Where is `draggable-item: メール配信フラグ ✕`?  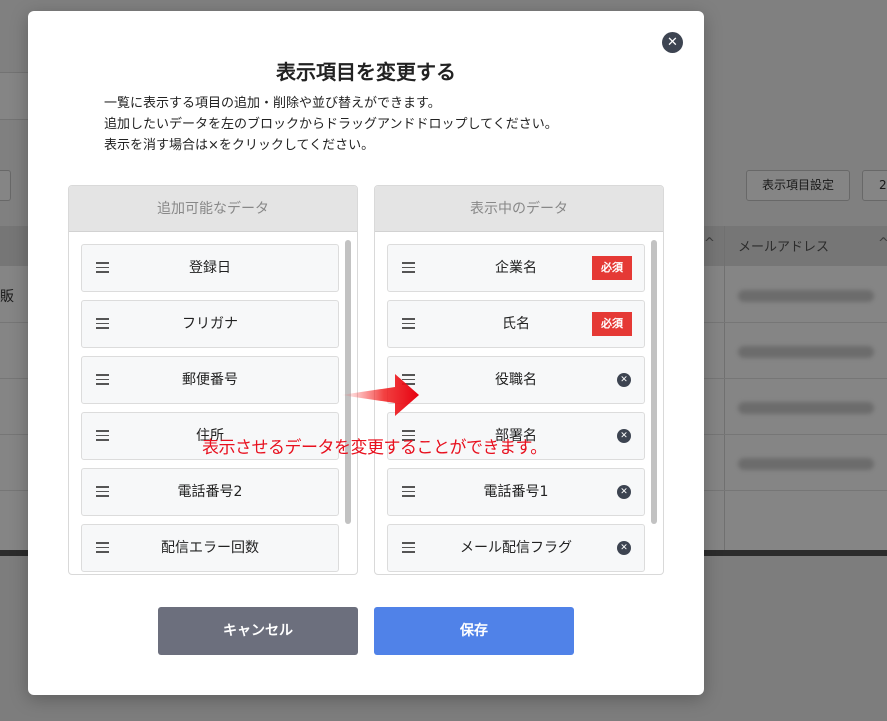
draggable-item: メール配信フラグ ✕ is located at coordinates (516, 548).